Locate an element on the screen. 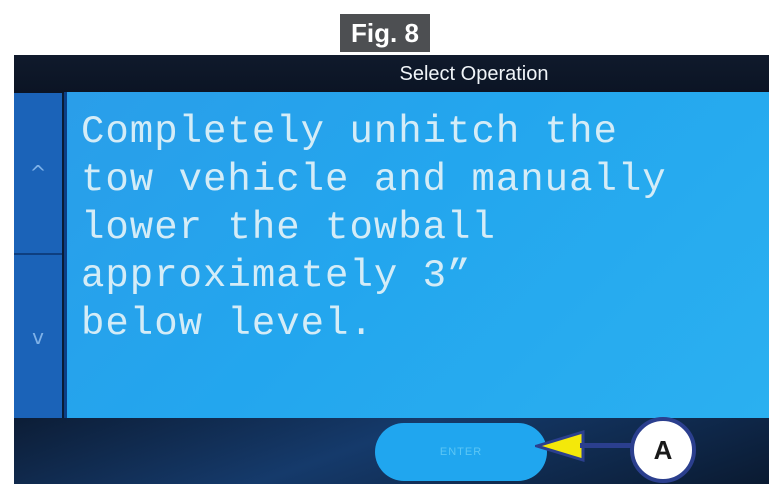  screen-title: Select Operation is located at coordinates (474, 74).